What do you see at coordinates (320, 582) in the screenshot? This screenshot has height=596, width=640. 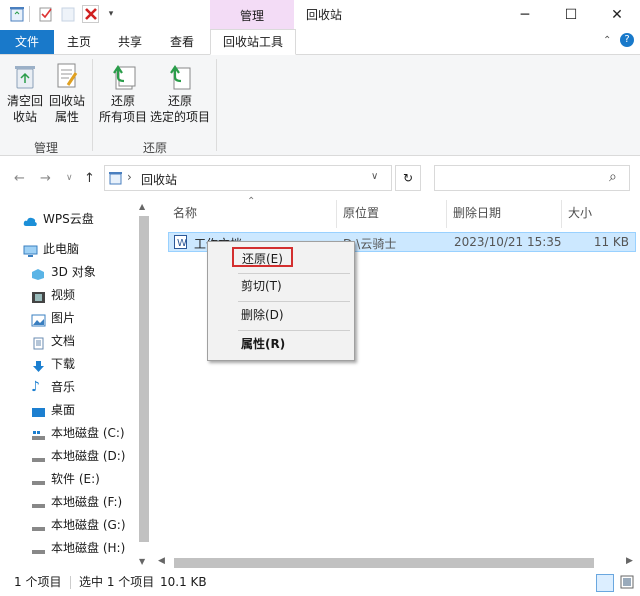 I see `status-bar: 1 个项目 选中 1 个项目 10.1 KB` at bounding box center [320, 582].